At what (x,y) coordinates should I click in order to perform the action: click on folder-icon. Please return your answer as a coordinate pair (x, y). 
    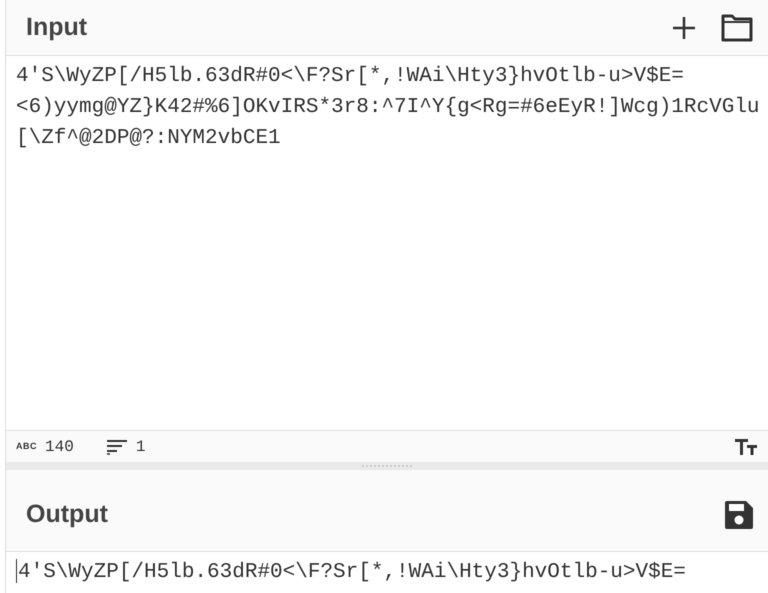
    Looking at the image, I should click on (737, 28).